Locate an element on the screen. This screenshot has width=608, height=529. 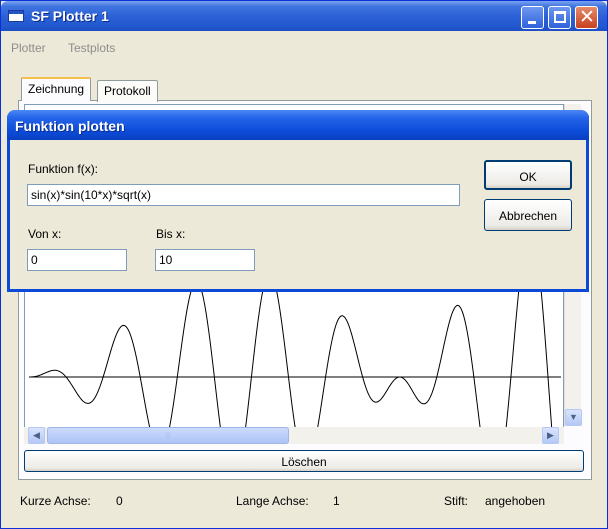
scroll-down-button: ▼ is located at coordinates (573, 417).